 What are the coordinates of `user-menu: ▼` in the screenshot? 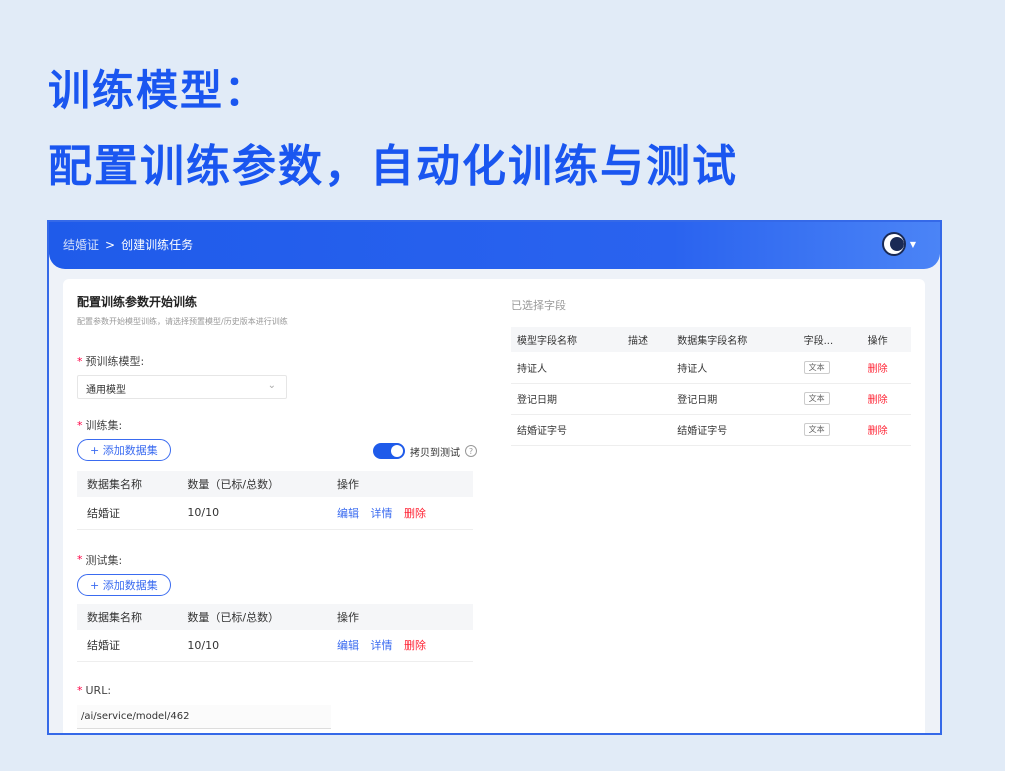 It's located at (898, 244).